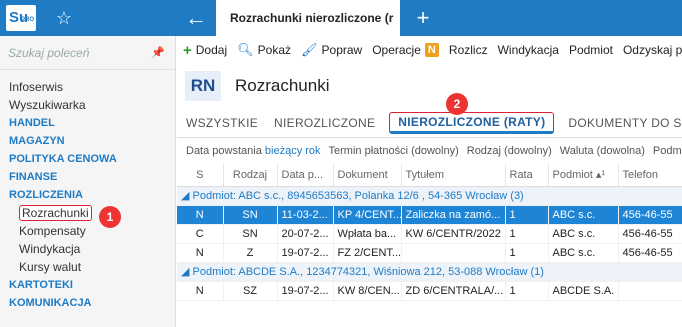 The image size is (682, 327). What do you see at coordinates (583, 175) in the screenshot?
I see `col-header-podmiot: Podmiot ▴¹` at bounding box center [583, 175].